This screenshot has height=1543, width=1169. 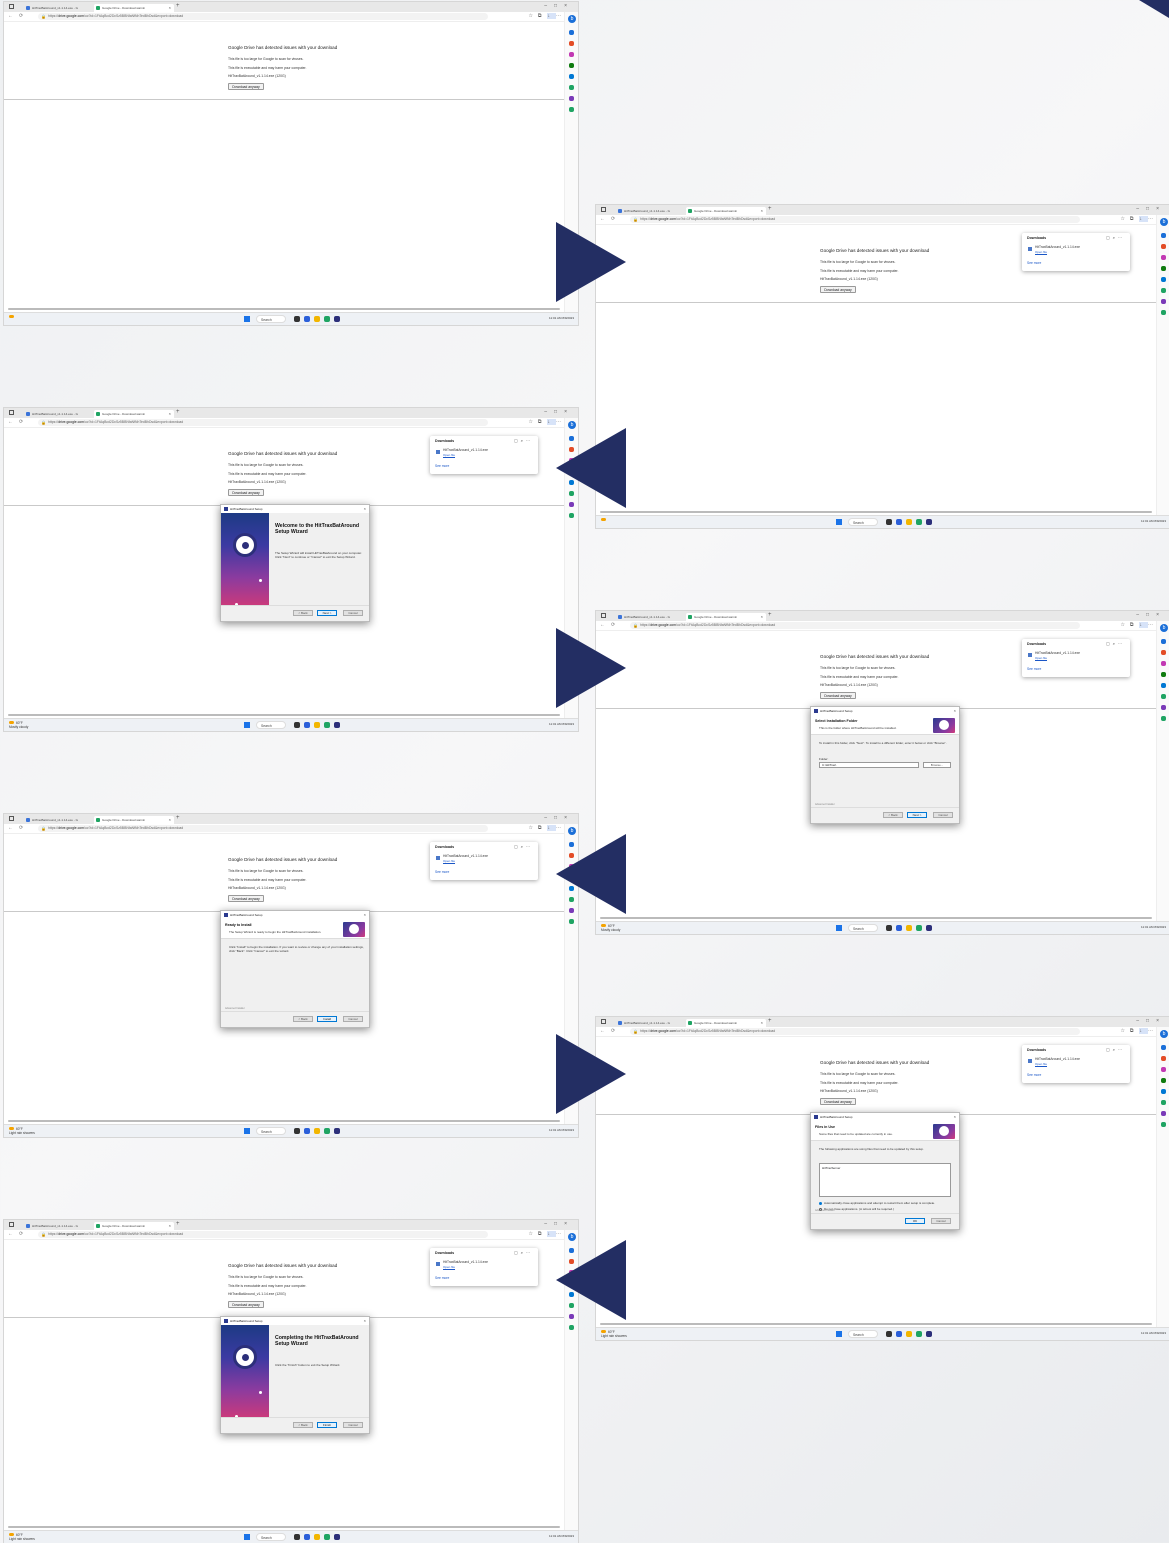 I want to click on bing-icon: b, so click(x=1164, y=1034).